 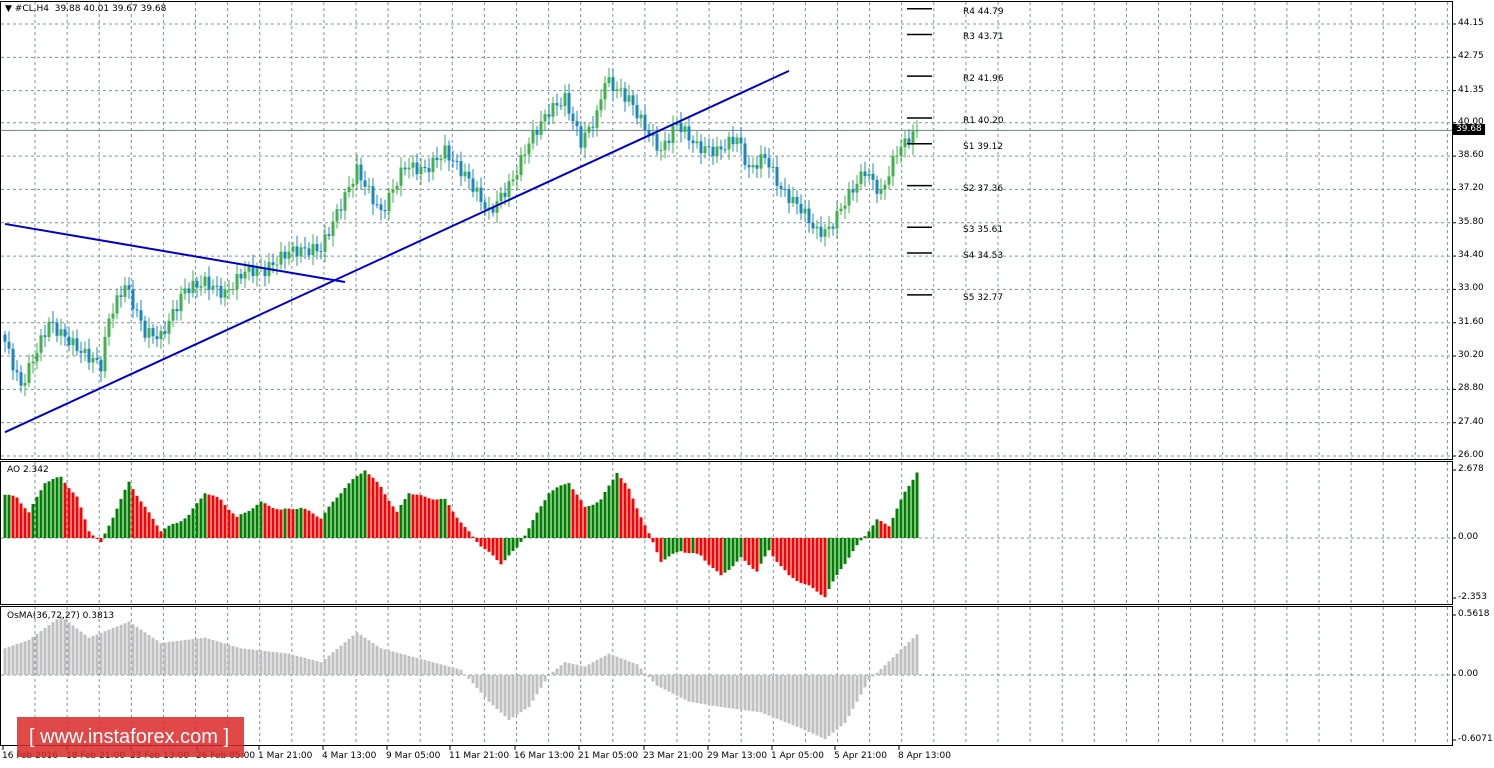 I want to click on symbol-label: #CL,H4, so click(x=31, y=9).